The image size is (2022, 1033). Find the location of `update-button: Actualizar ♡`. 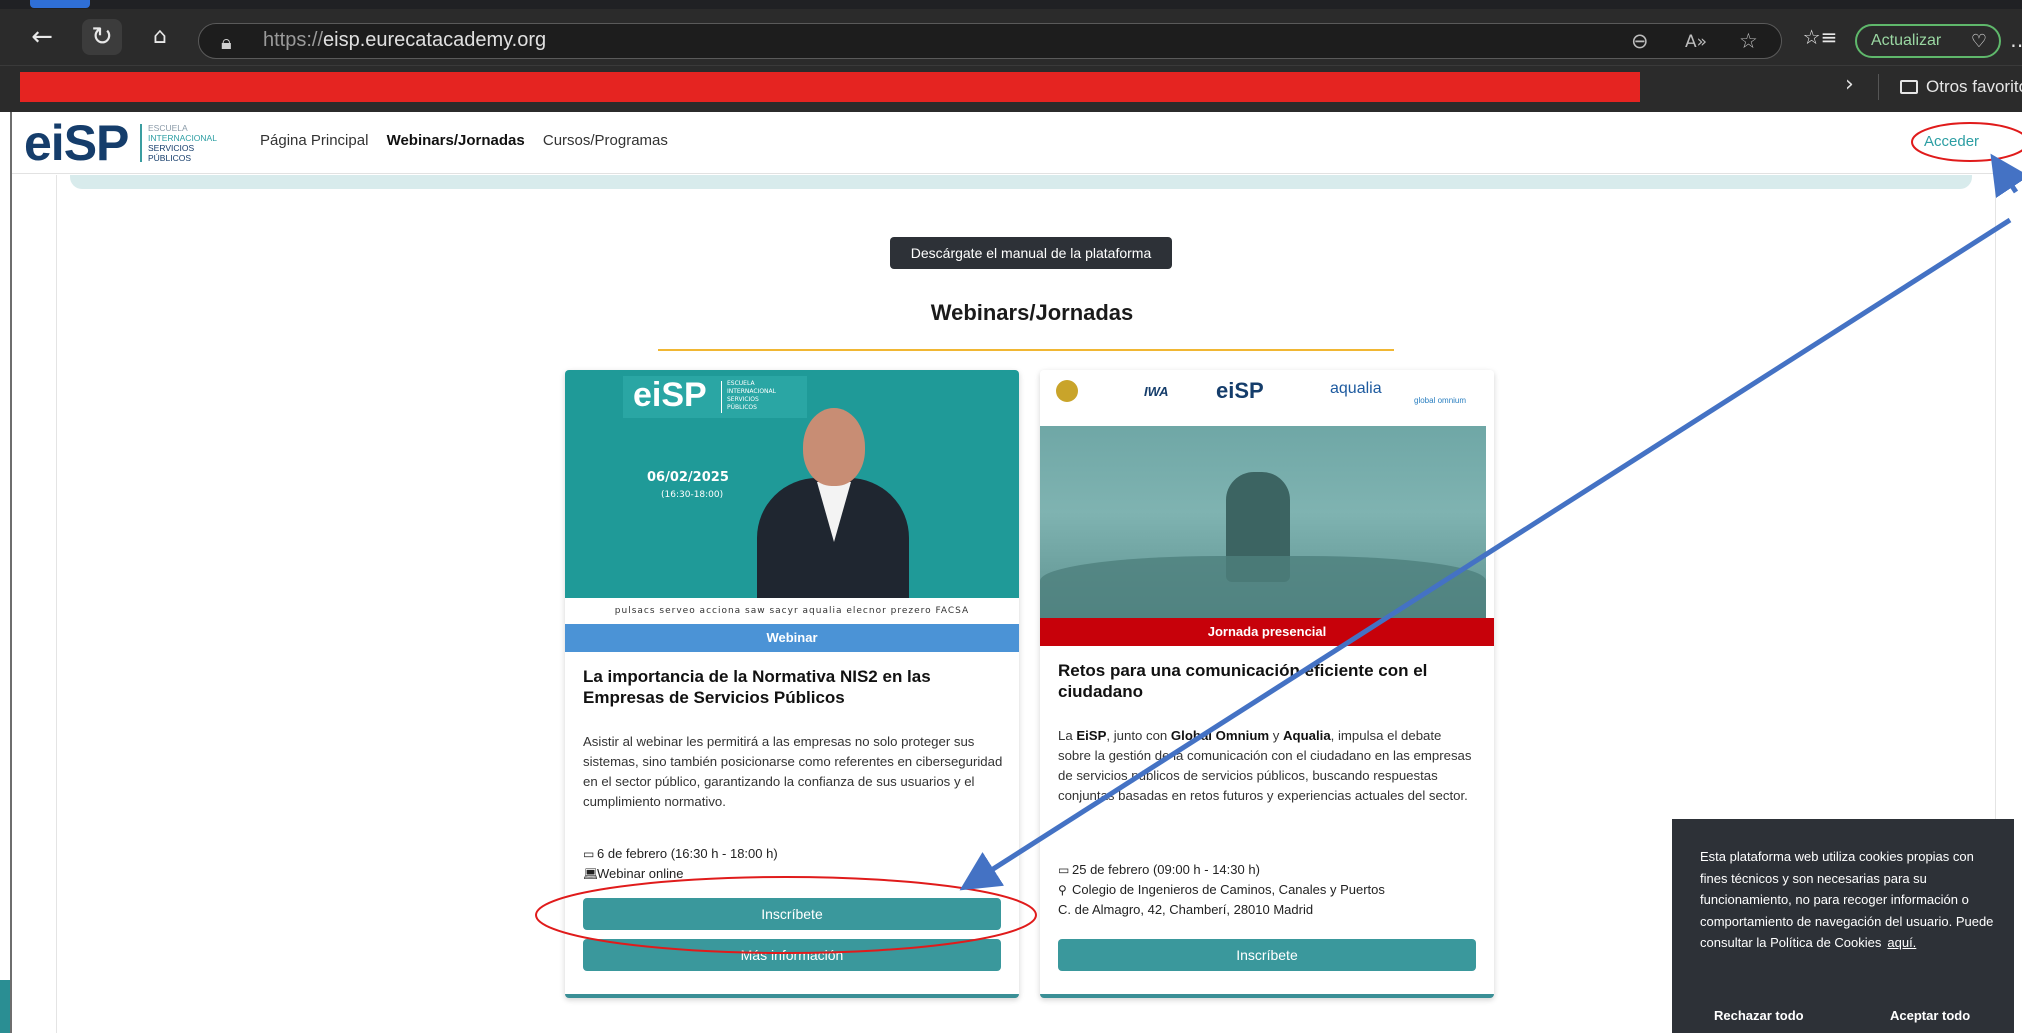

update-button: Actualizar ♡ is located at coordinates (1928, 41).